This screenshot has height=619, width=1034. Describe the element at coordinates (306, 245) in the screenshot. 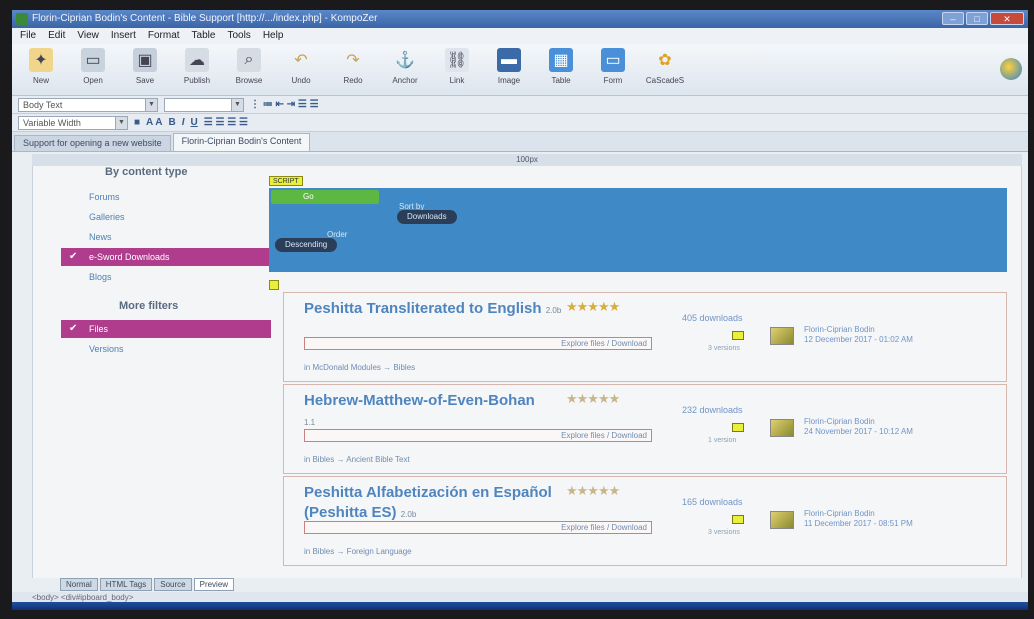

I see `order-select: Descending` at that location.